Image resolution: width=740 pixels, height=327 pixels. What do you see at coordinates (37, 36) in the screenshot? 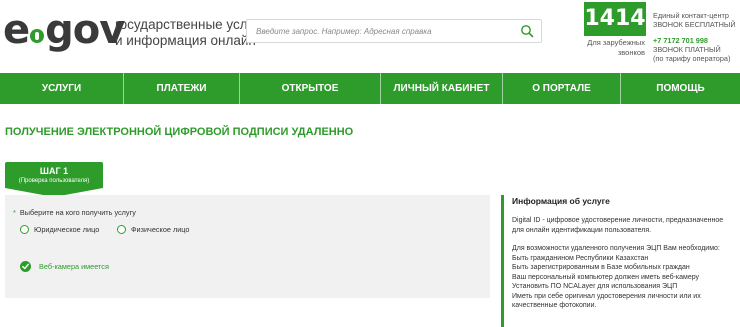
I see `logo-mark-icon` at bounding box center [37, 36].